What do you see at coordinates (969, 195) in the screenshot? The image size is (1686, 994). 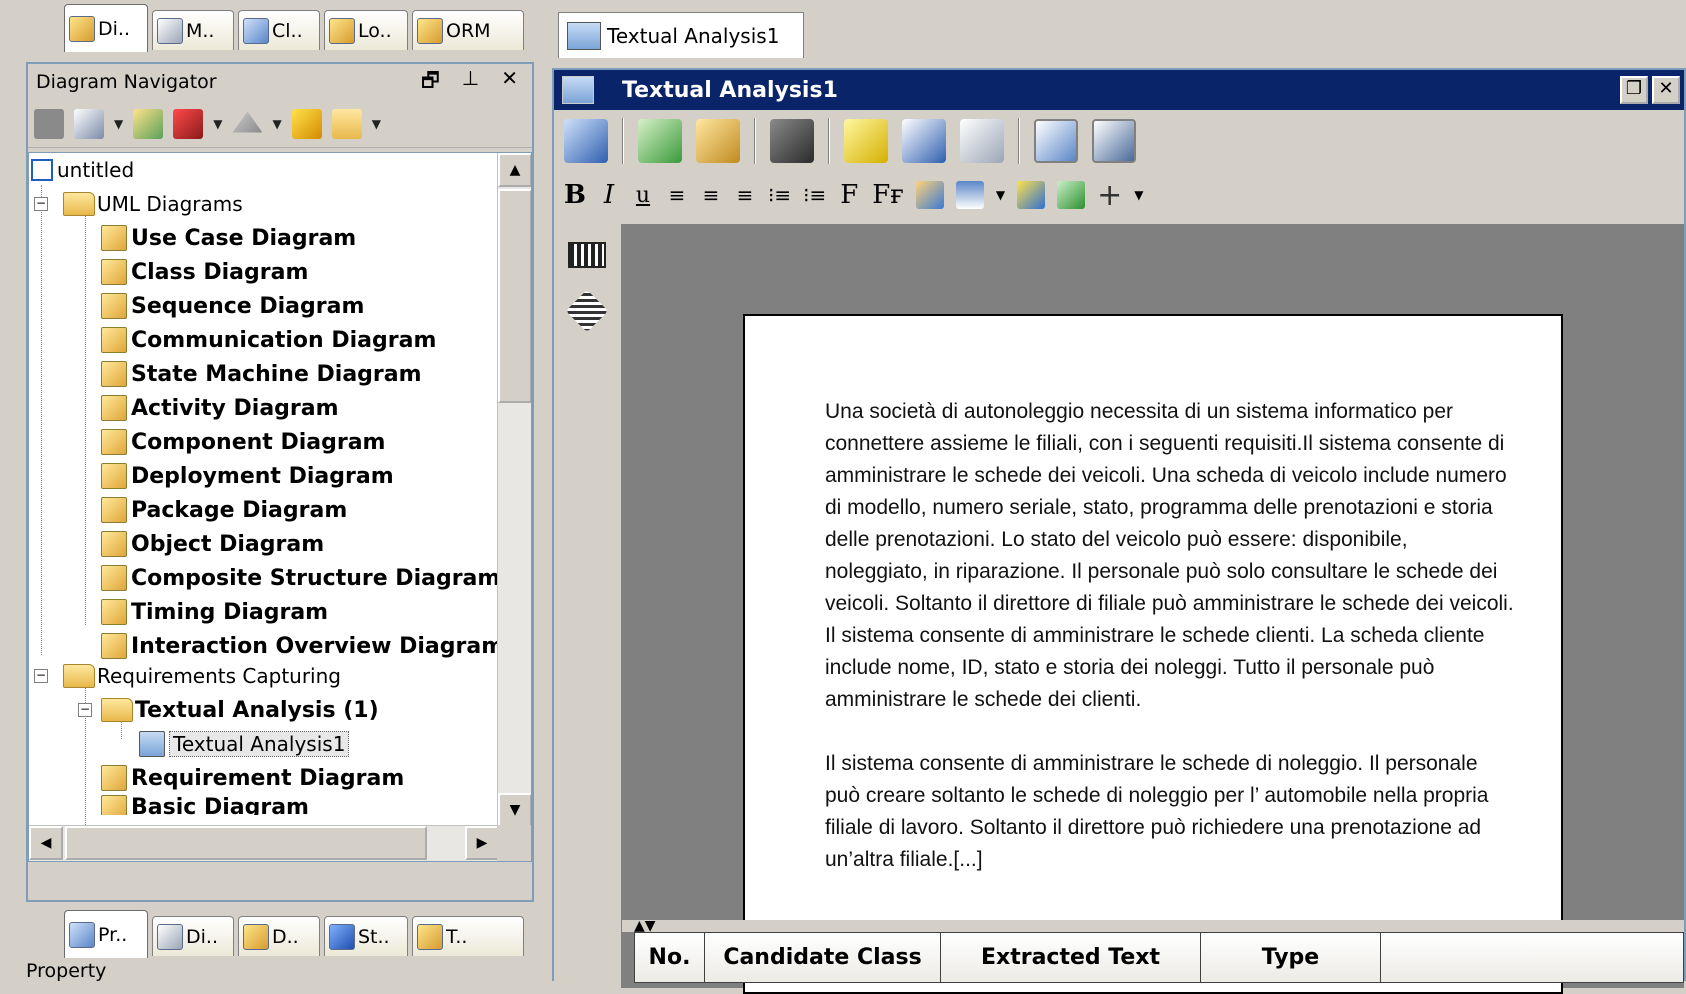 I see `insert-table-icon` at bounding box center [969, 195].